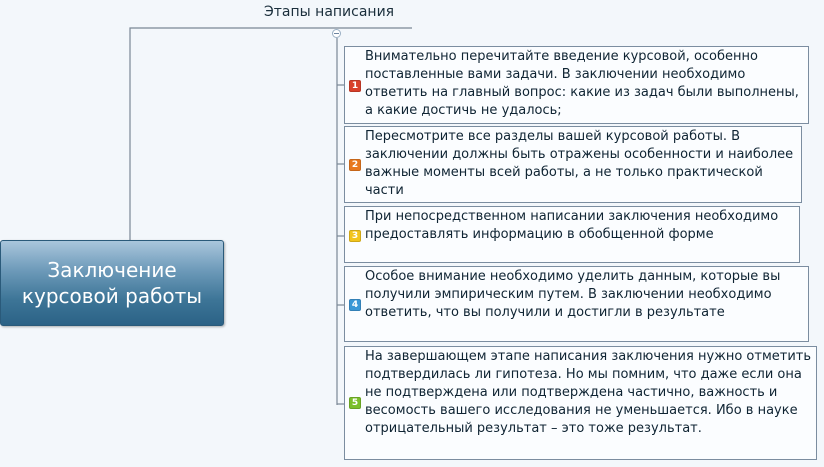 The width and height of the screenshot is (824, 467). What do you see at coordinates (355, 86) in the screenshot?
I see `priority-1-icon: 1` at bounding box center [355, 86].